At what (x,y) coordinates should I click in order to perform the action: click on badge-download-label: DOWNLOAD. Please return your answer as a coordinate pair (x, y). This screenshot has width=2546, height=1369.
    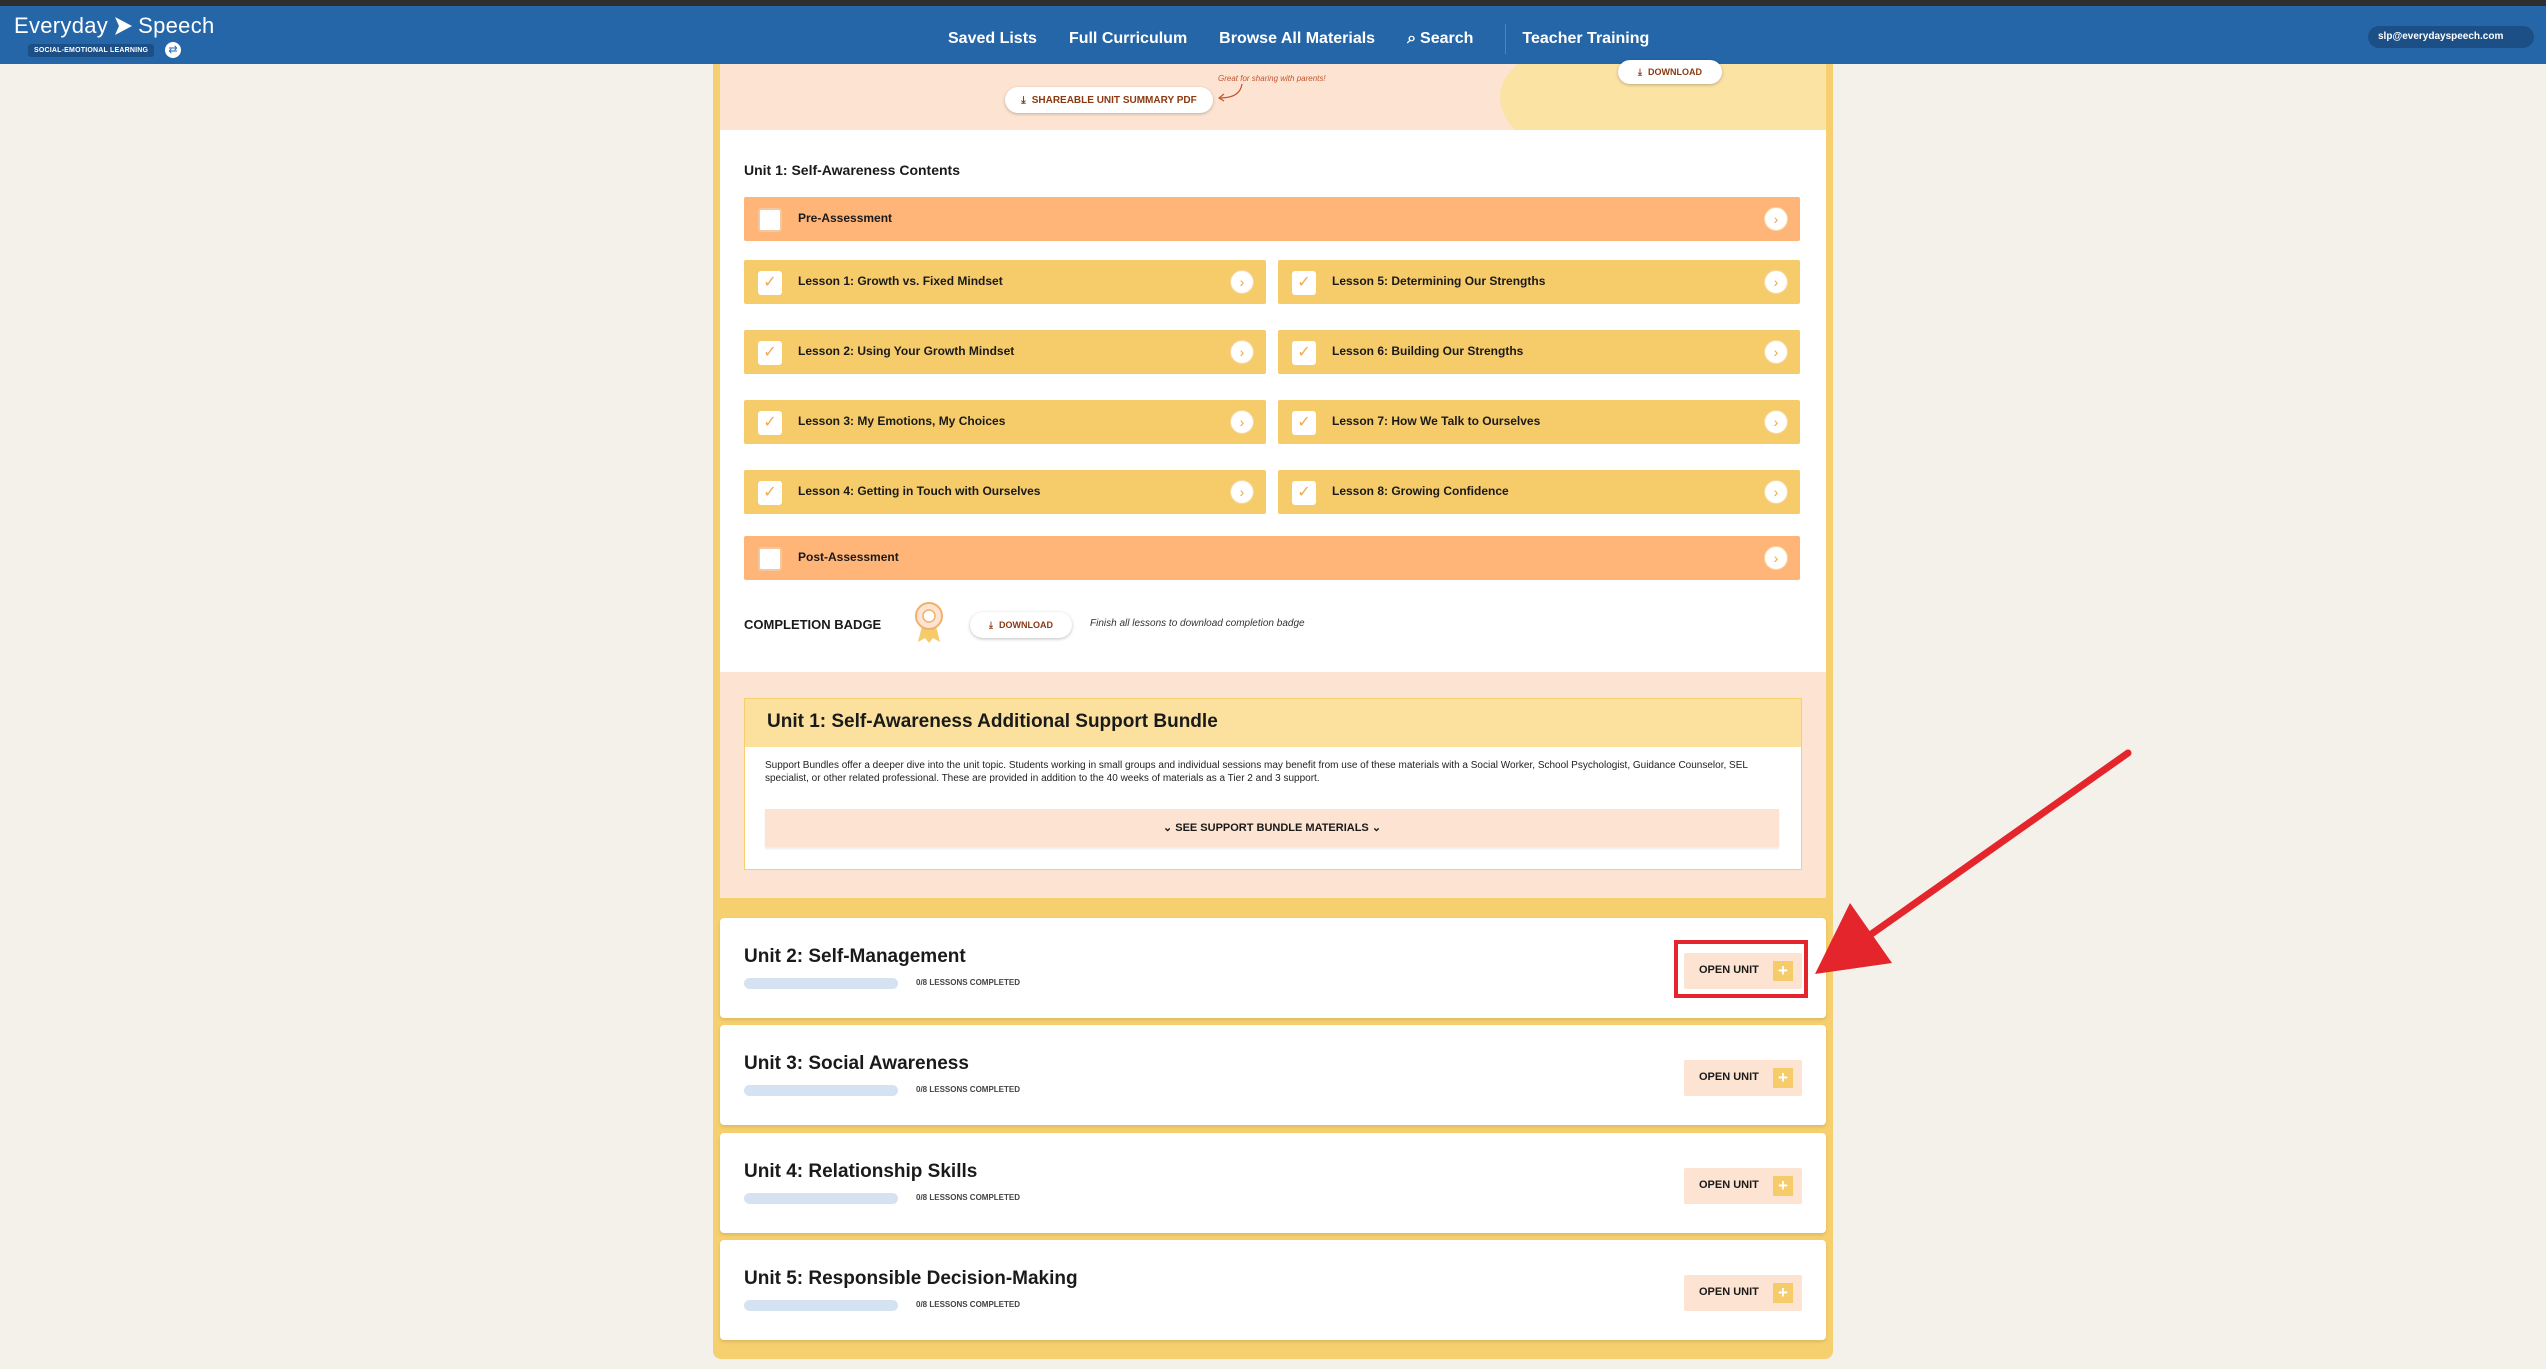
    Looking at the image, I should click on (1025, 625).